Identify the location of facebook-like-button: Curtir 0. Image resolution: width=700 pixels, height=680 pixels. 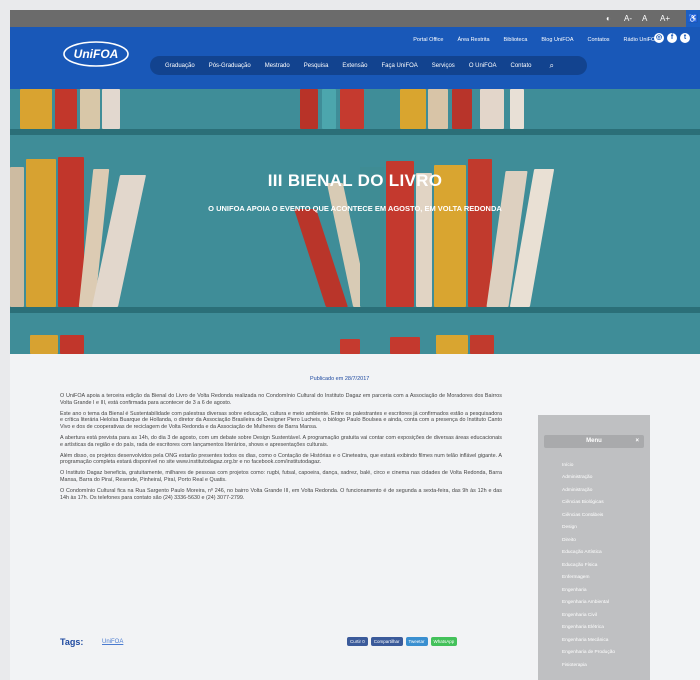
(357, 641).